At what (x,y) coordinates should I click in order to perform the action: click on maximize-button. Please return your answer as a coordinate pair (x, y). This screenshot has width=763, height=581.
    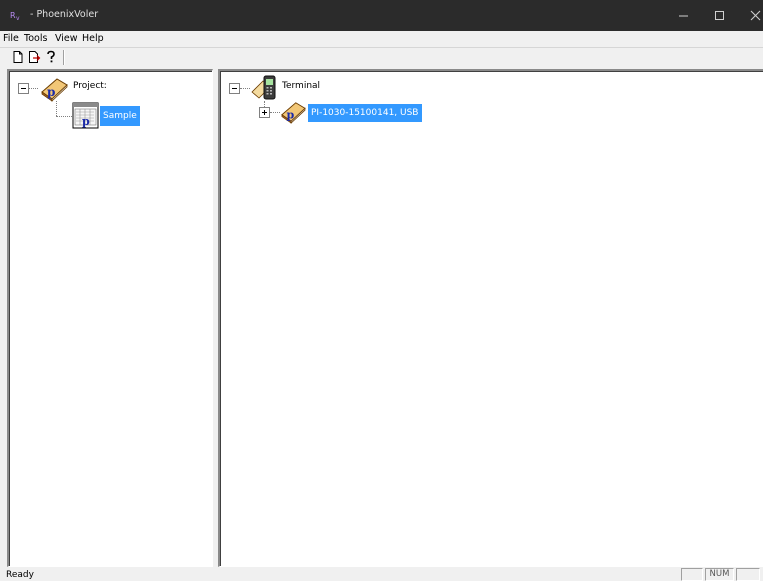
    Looking at the image, I should click on (720, 15).